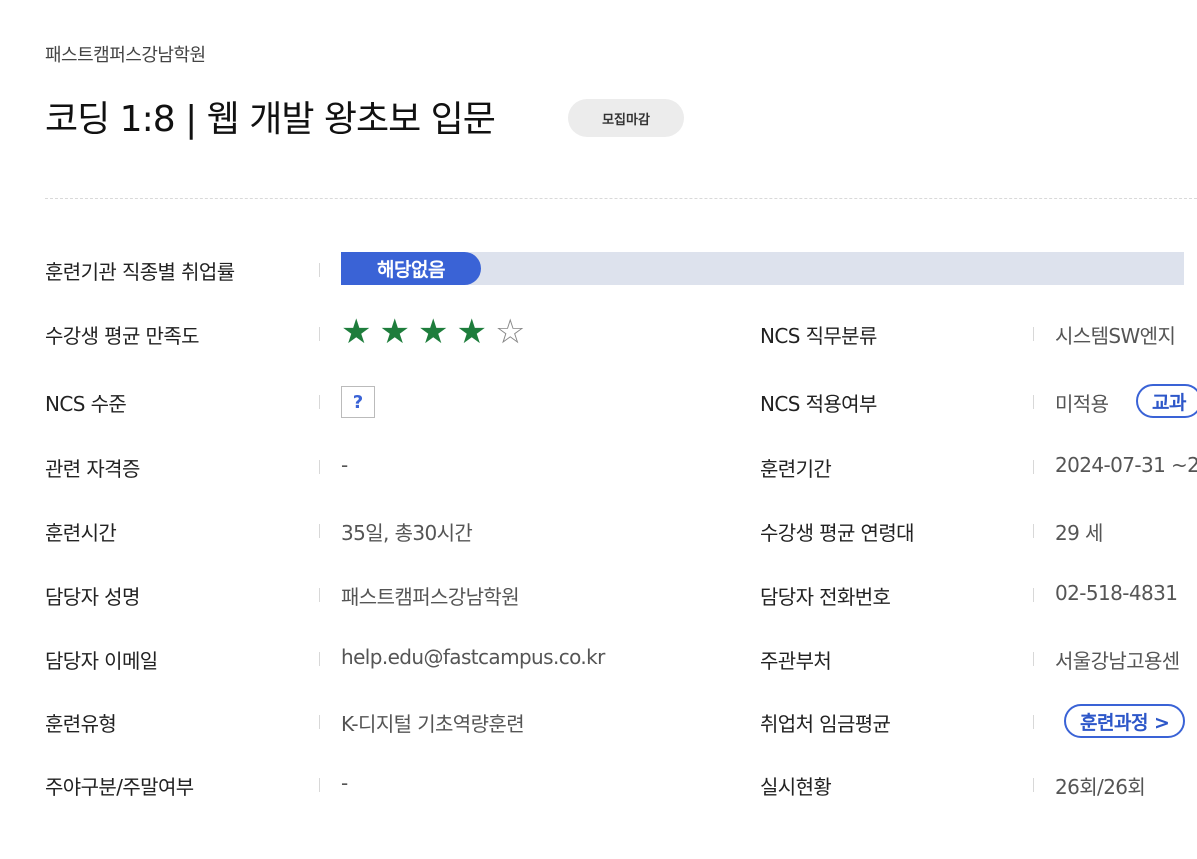  I want to click on ncs-apply-label: NCS 적용여부, so click(818, 404).